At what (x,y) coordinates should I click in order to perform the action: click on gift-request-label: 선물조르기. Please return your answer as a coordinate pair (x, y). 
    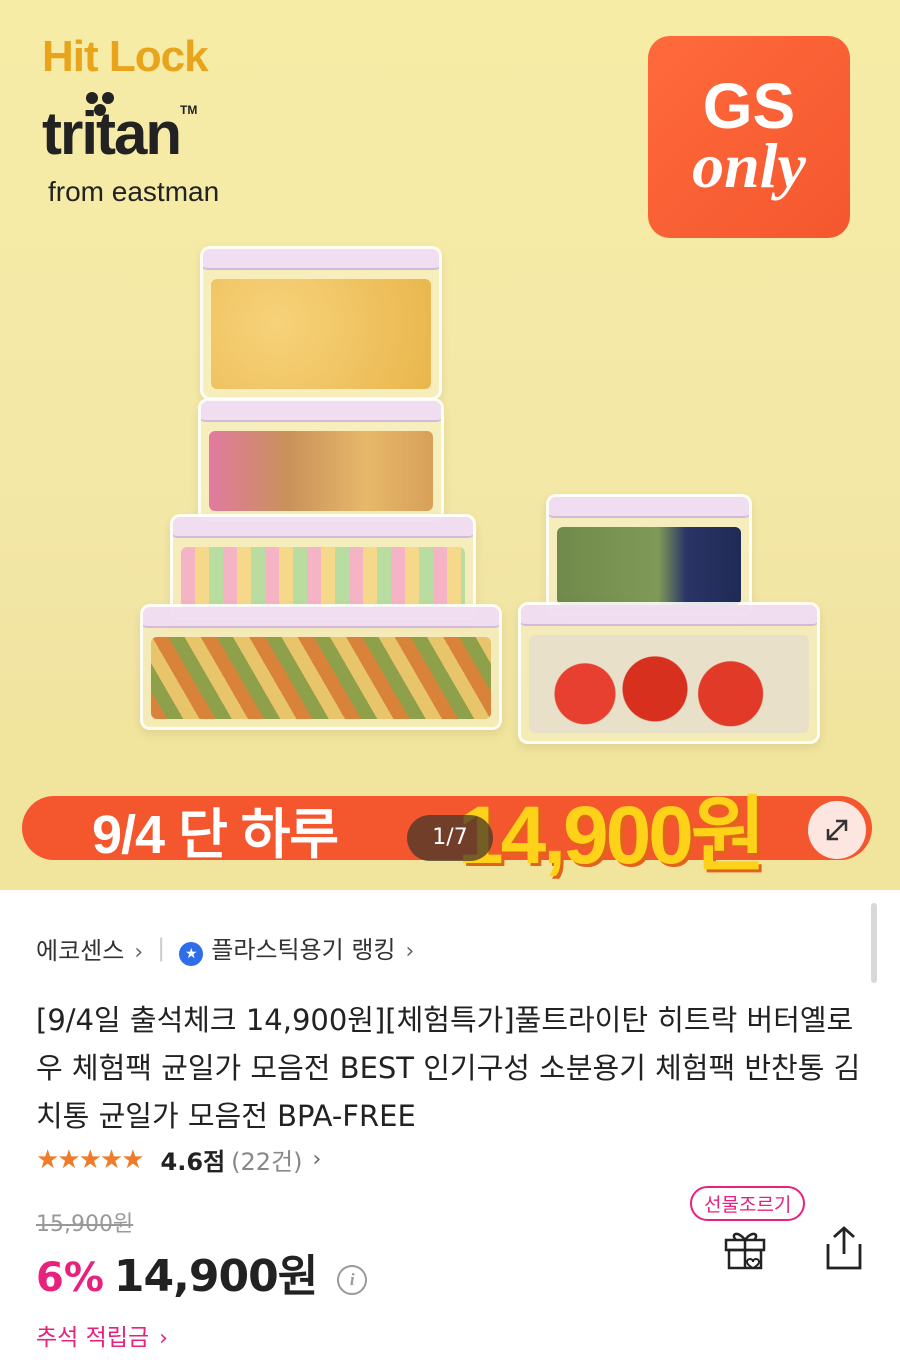
    Looking at the image, I should click on (748, 1203).